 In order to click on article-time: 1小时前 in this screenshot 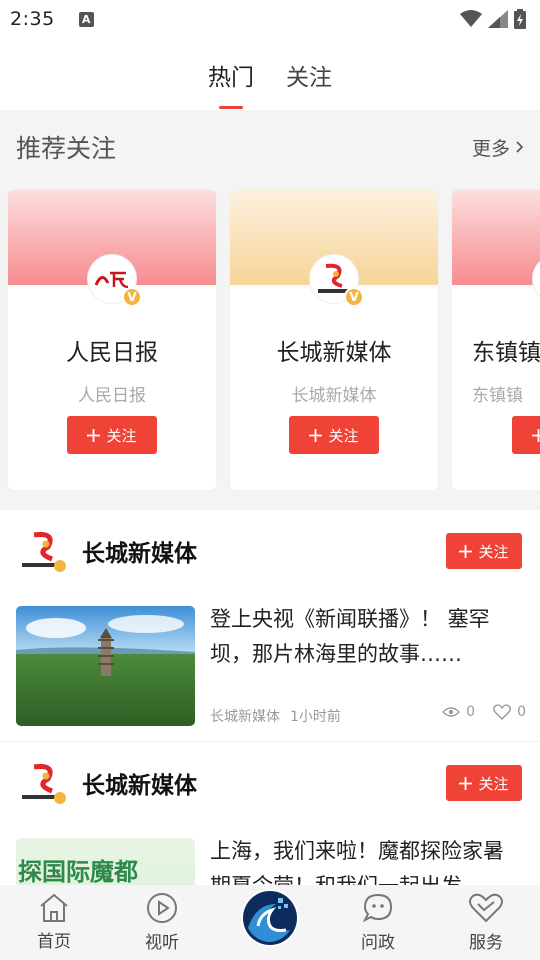, I will do `click(315, 717)`.